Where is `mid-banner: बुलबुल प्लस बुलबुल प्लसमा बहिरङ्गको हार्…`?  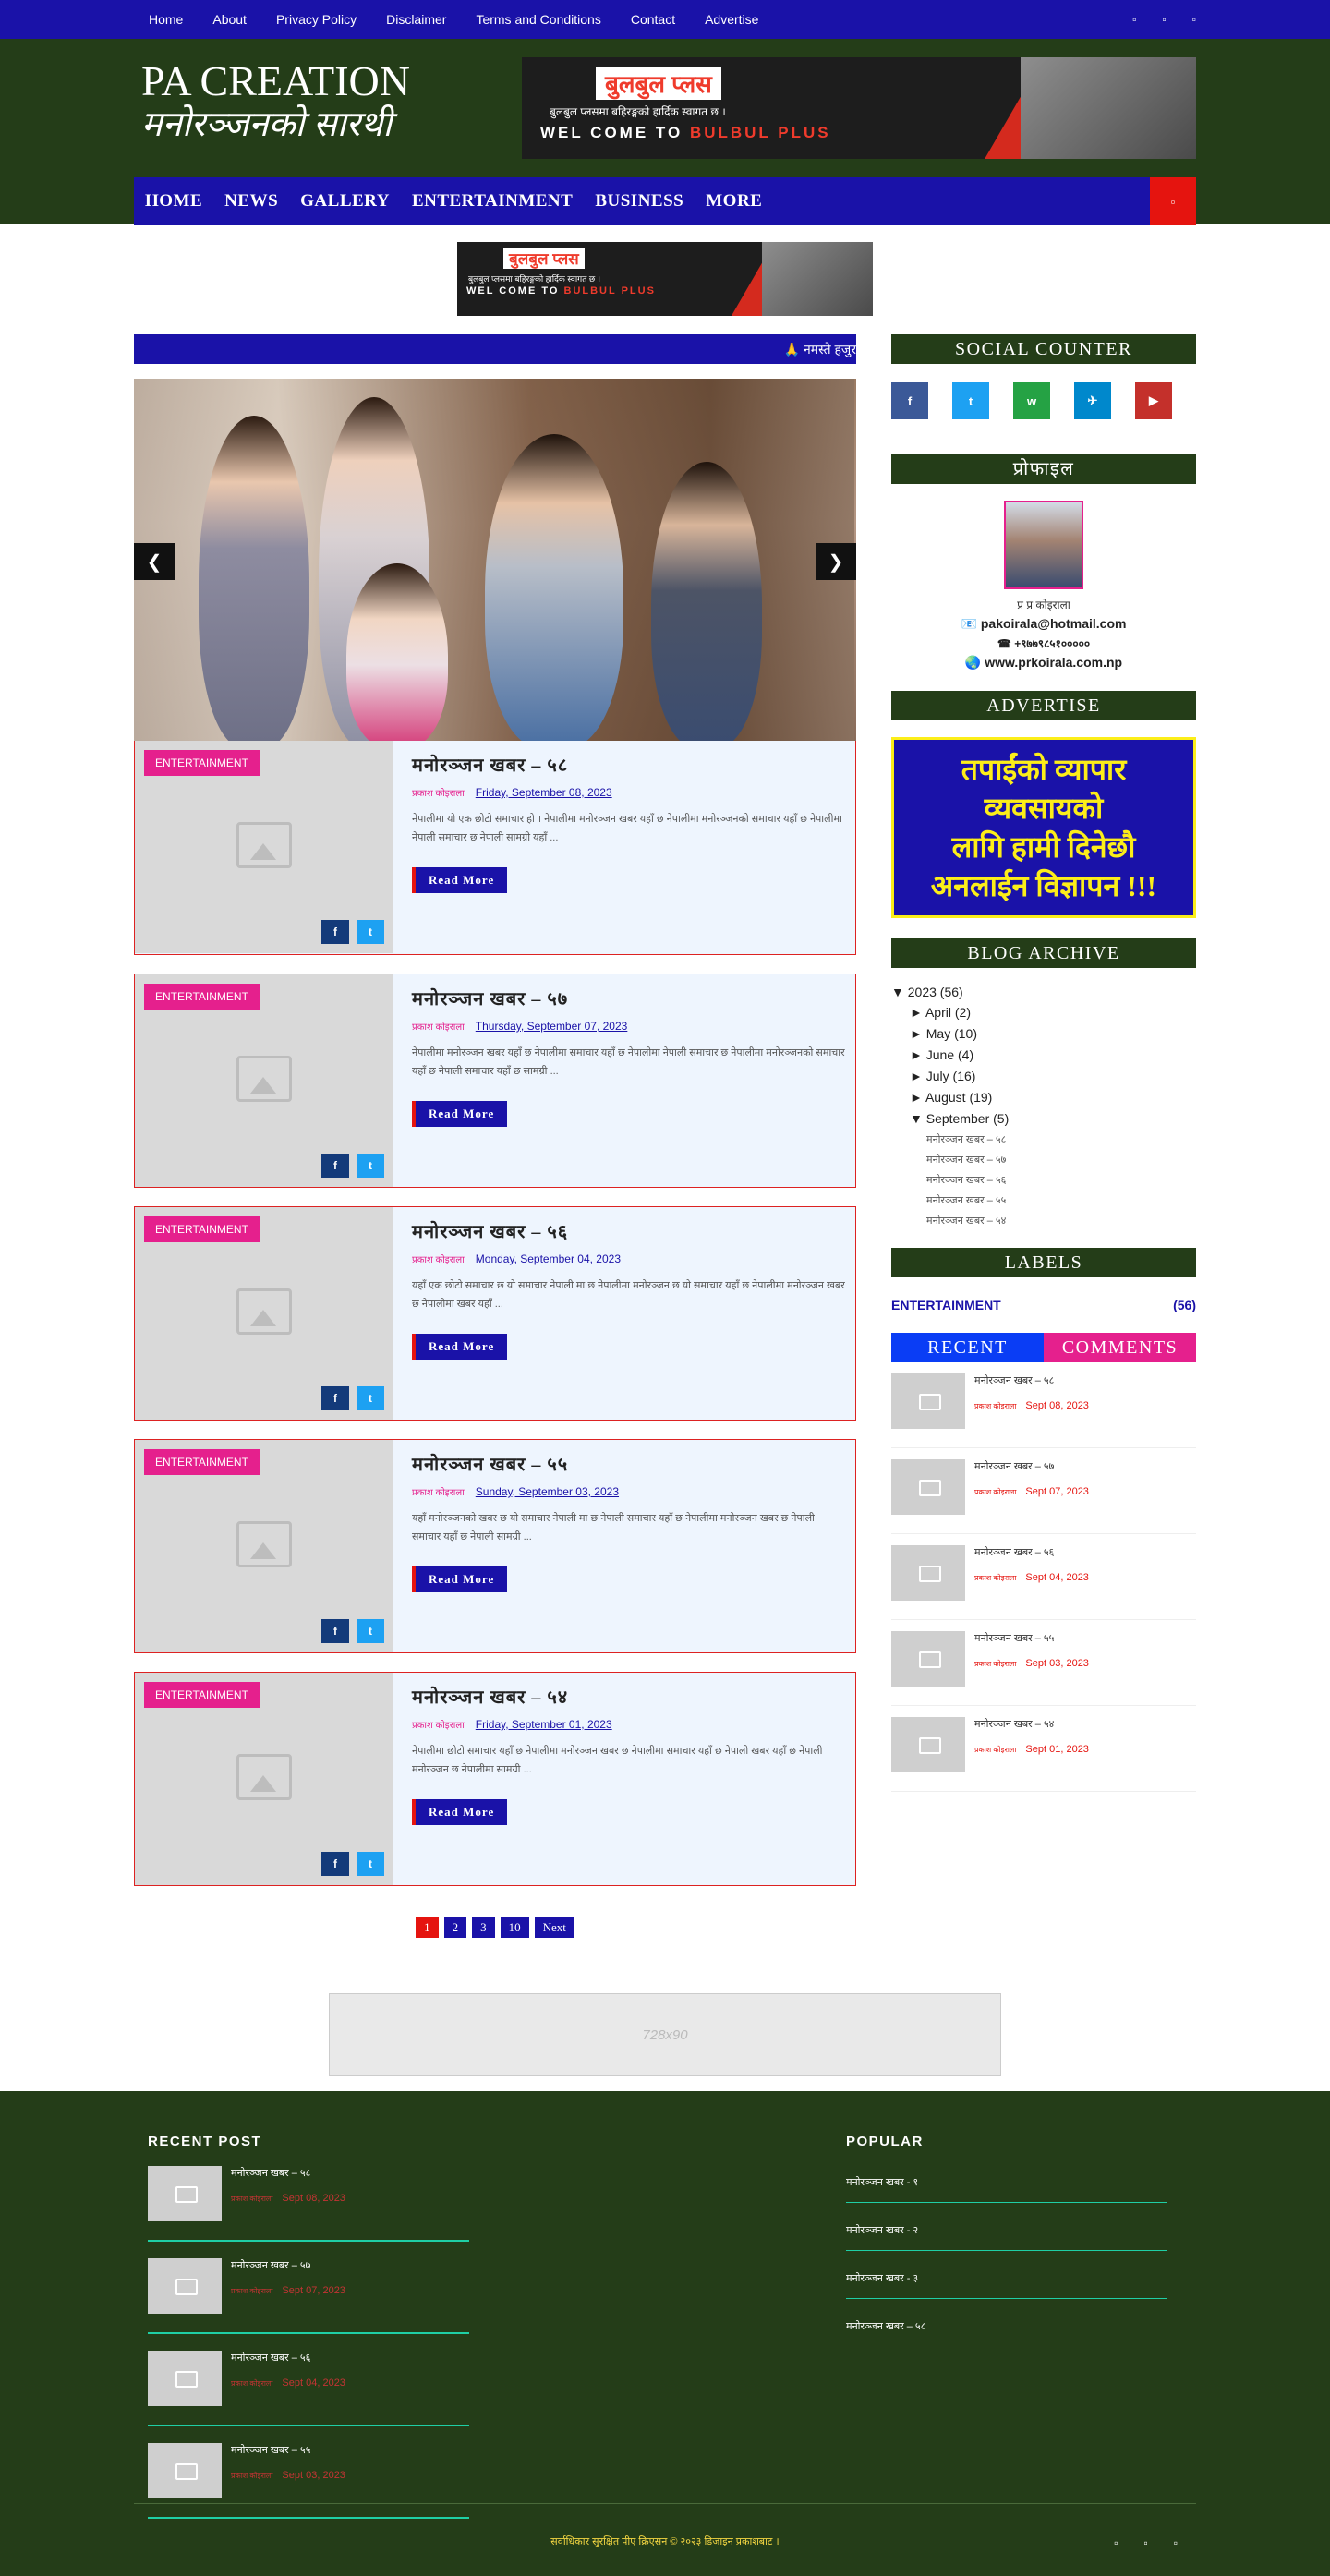 mid-banner: बुलबुल प्लस बुलबुल प्लसमा बहिरङ्गको हार्… is located at coordinates (665, 279).